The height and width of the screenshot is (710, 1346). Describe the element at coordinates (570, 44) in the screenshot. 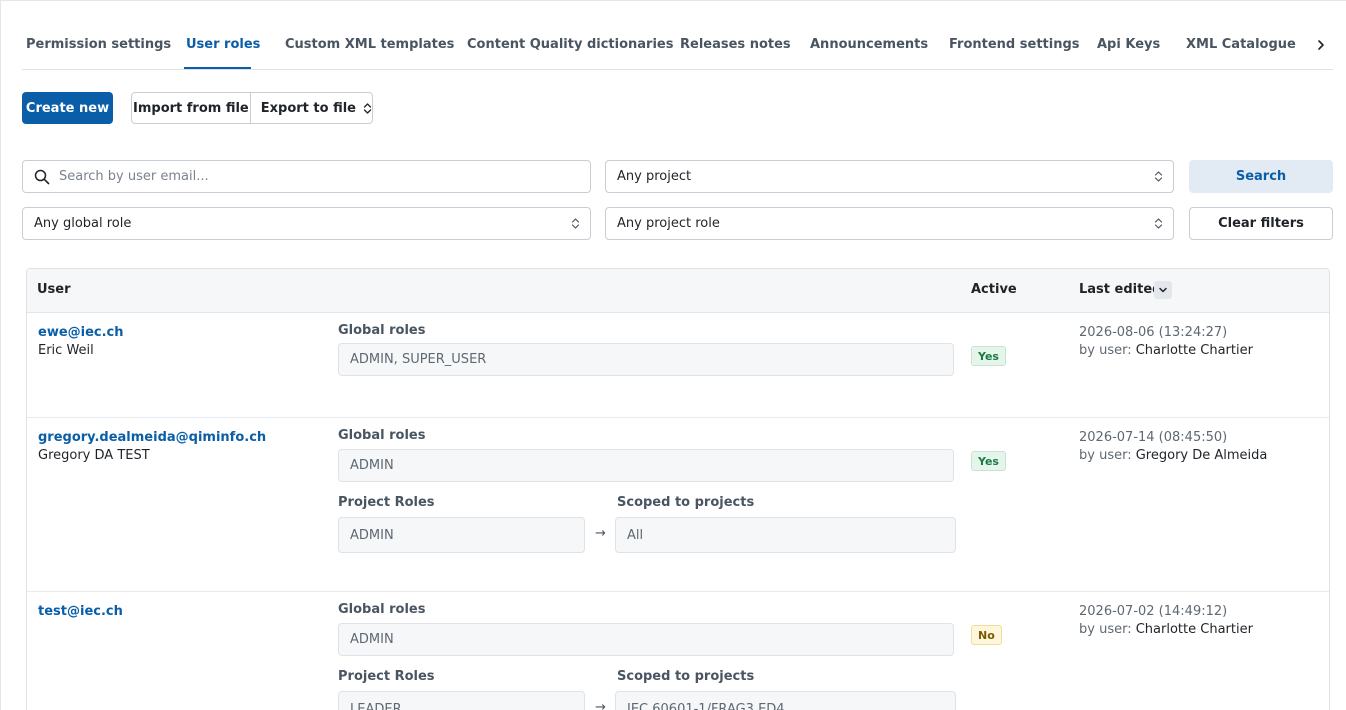

I see `tab-content-quality-dictionaries: Content Quality dictionaries` at that location.